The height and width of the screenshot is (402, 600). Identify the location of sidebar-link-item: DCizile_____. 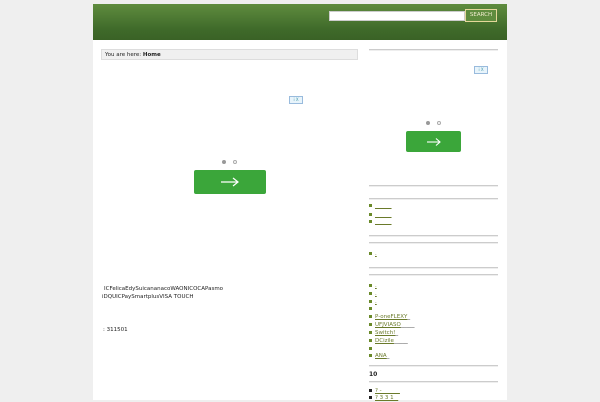
(388, 341).